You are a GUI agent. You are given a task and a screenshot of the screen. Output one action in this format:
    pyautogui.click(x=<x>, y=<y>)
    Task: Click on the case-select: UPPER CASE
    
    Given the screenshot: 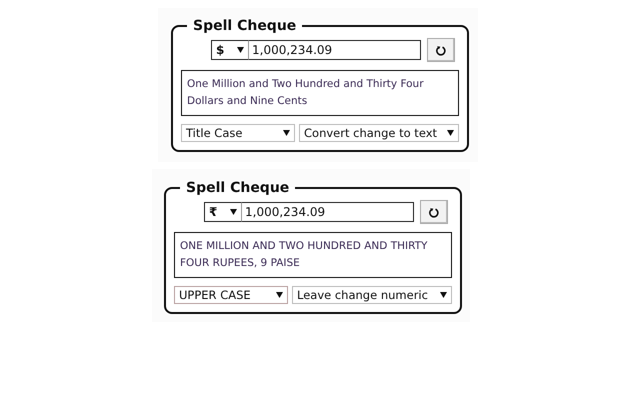 What is the action you would take?
    pyautogui.click(x=231, y=295)
    